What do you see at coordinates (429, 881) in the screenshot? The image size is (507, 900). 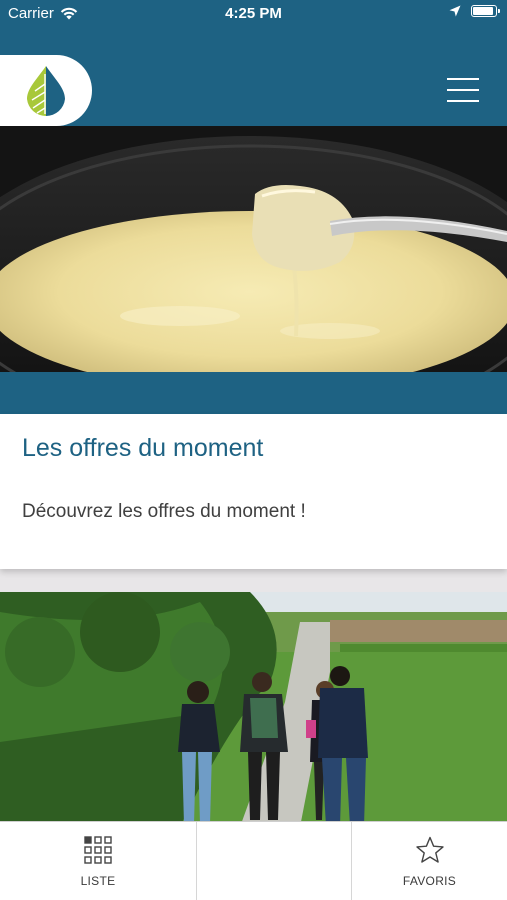 I see `tab-favoris-label: FAVORIS` at bounding box center [429, 881].